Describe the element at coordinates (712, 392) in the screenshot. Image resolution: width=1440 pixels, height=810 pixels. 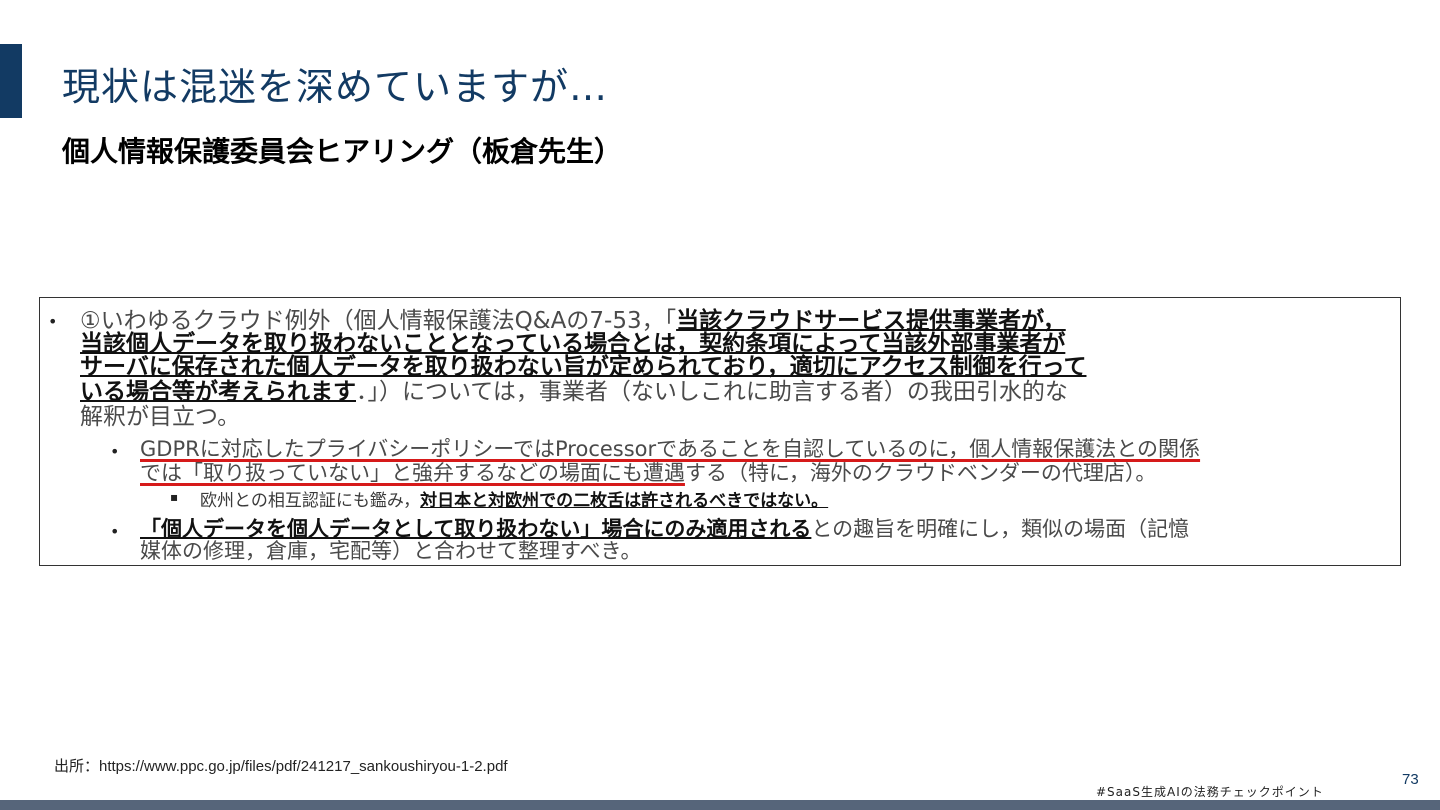
I see `excerpt-p1-line4-plain: ．」）については，事業者（ないしこれに助言する者）の我田引水的な` at that location.